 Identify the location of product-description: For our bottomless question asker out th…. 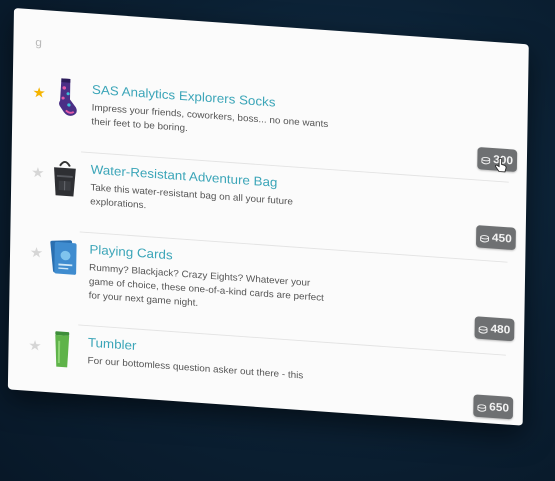
(195, 368).